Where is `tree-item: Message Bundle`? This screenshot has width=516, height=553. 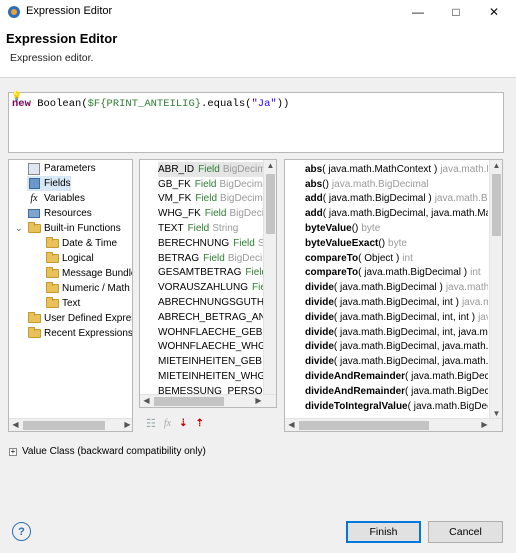
tree-item: Message Bundle is located at coordinates (88, 273).